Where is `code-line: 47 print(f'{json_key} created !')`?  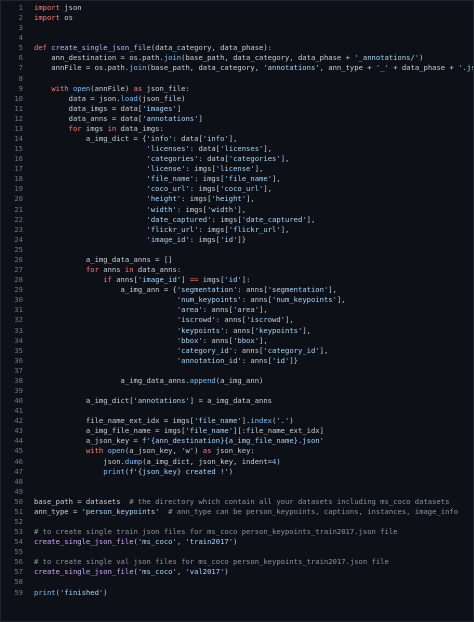 code-line: 47 print(f'{json_key} created !') is located at coordinates (237, 472).